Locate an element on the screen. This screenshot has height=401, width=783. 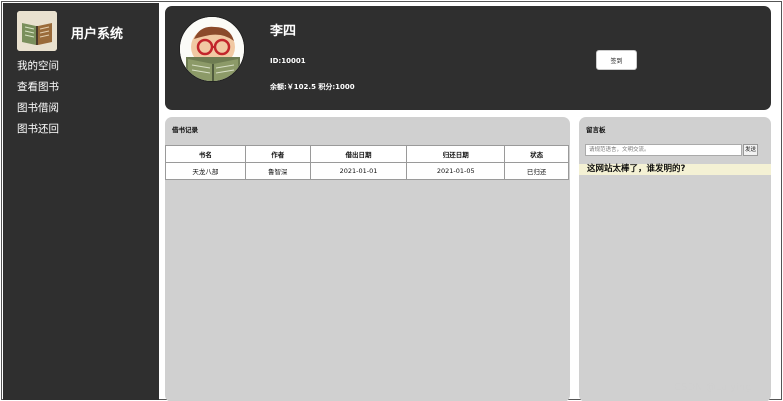
book-logo-icon is located at coordinates (37, 31).